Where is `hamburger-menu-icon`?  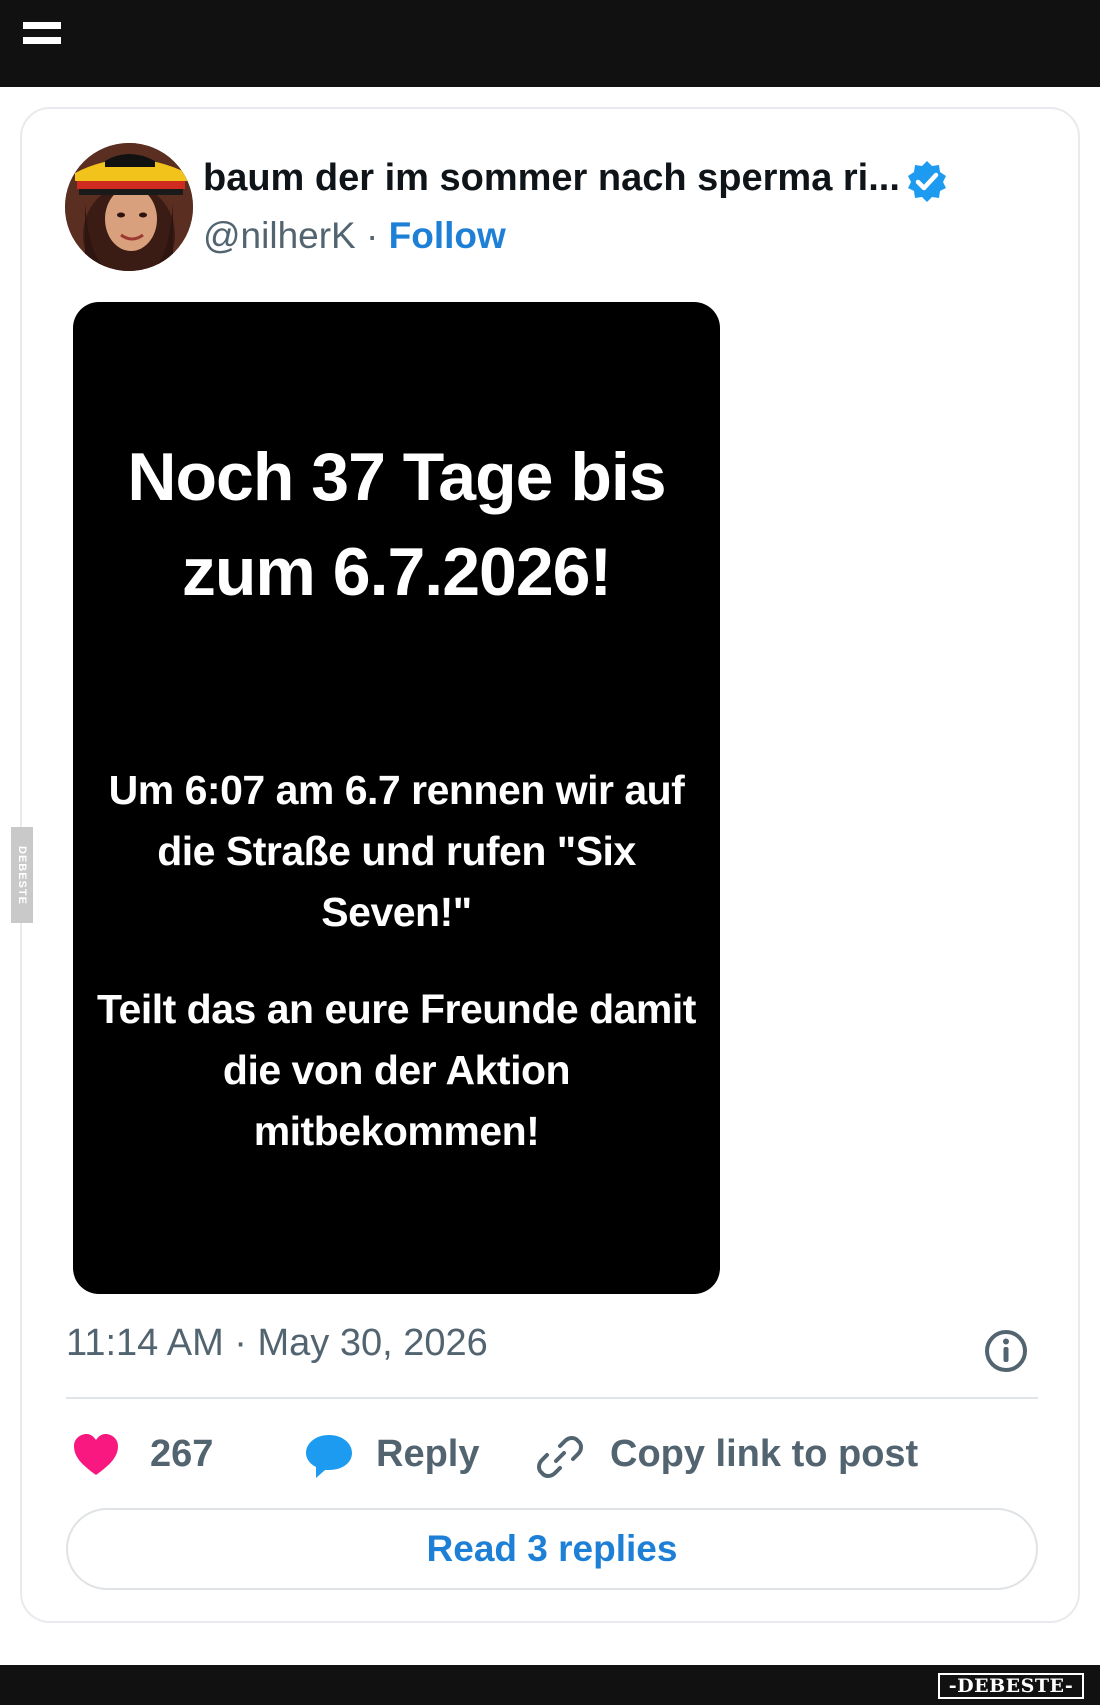 hamburger-menu-icon is located at coordinates (42, 35).